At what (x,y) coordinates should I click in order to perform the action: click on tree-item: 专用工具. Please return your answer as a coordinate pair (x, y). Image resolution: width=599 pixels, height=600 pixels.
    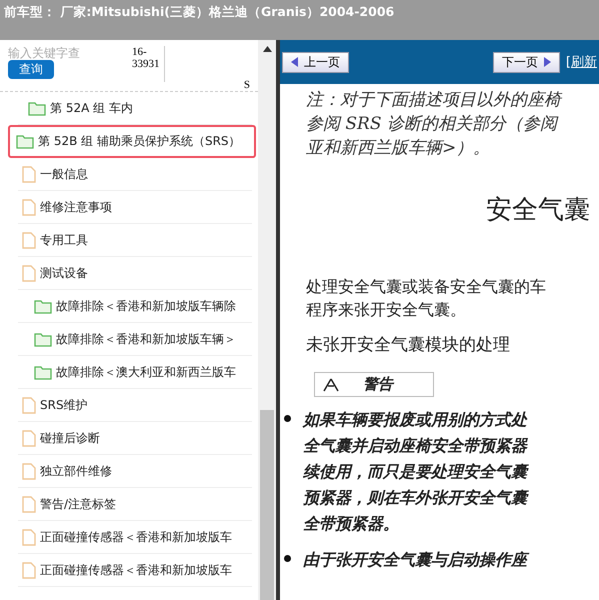
    Looking at the image, I should click on (135, 240).